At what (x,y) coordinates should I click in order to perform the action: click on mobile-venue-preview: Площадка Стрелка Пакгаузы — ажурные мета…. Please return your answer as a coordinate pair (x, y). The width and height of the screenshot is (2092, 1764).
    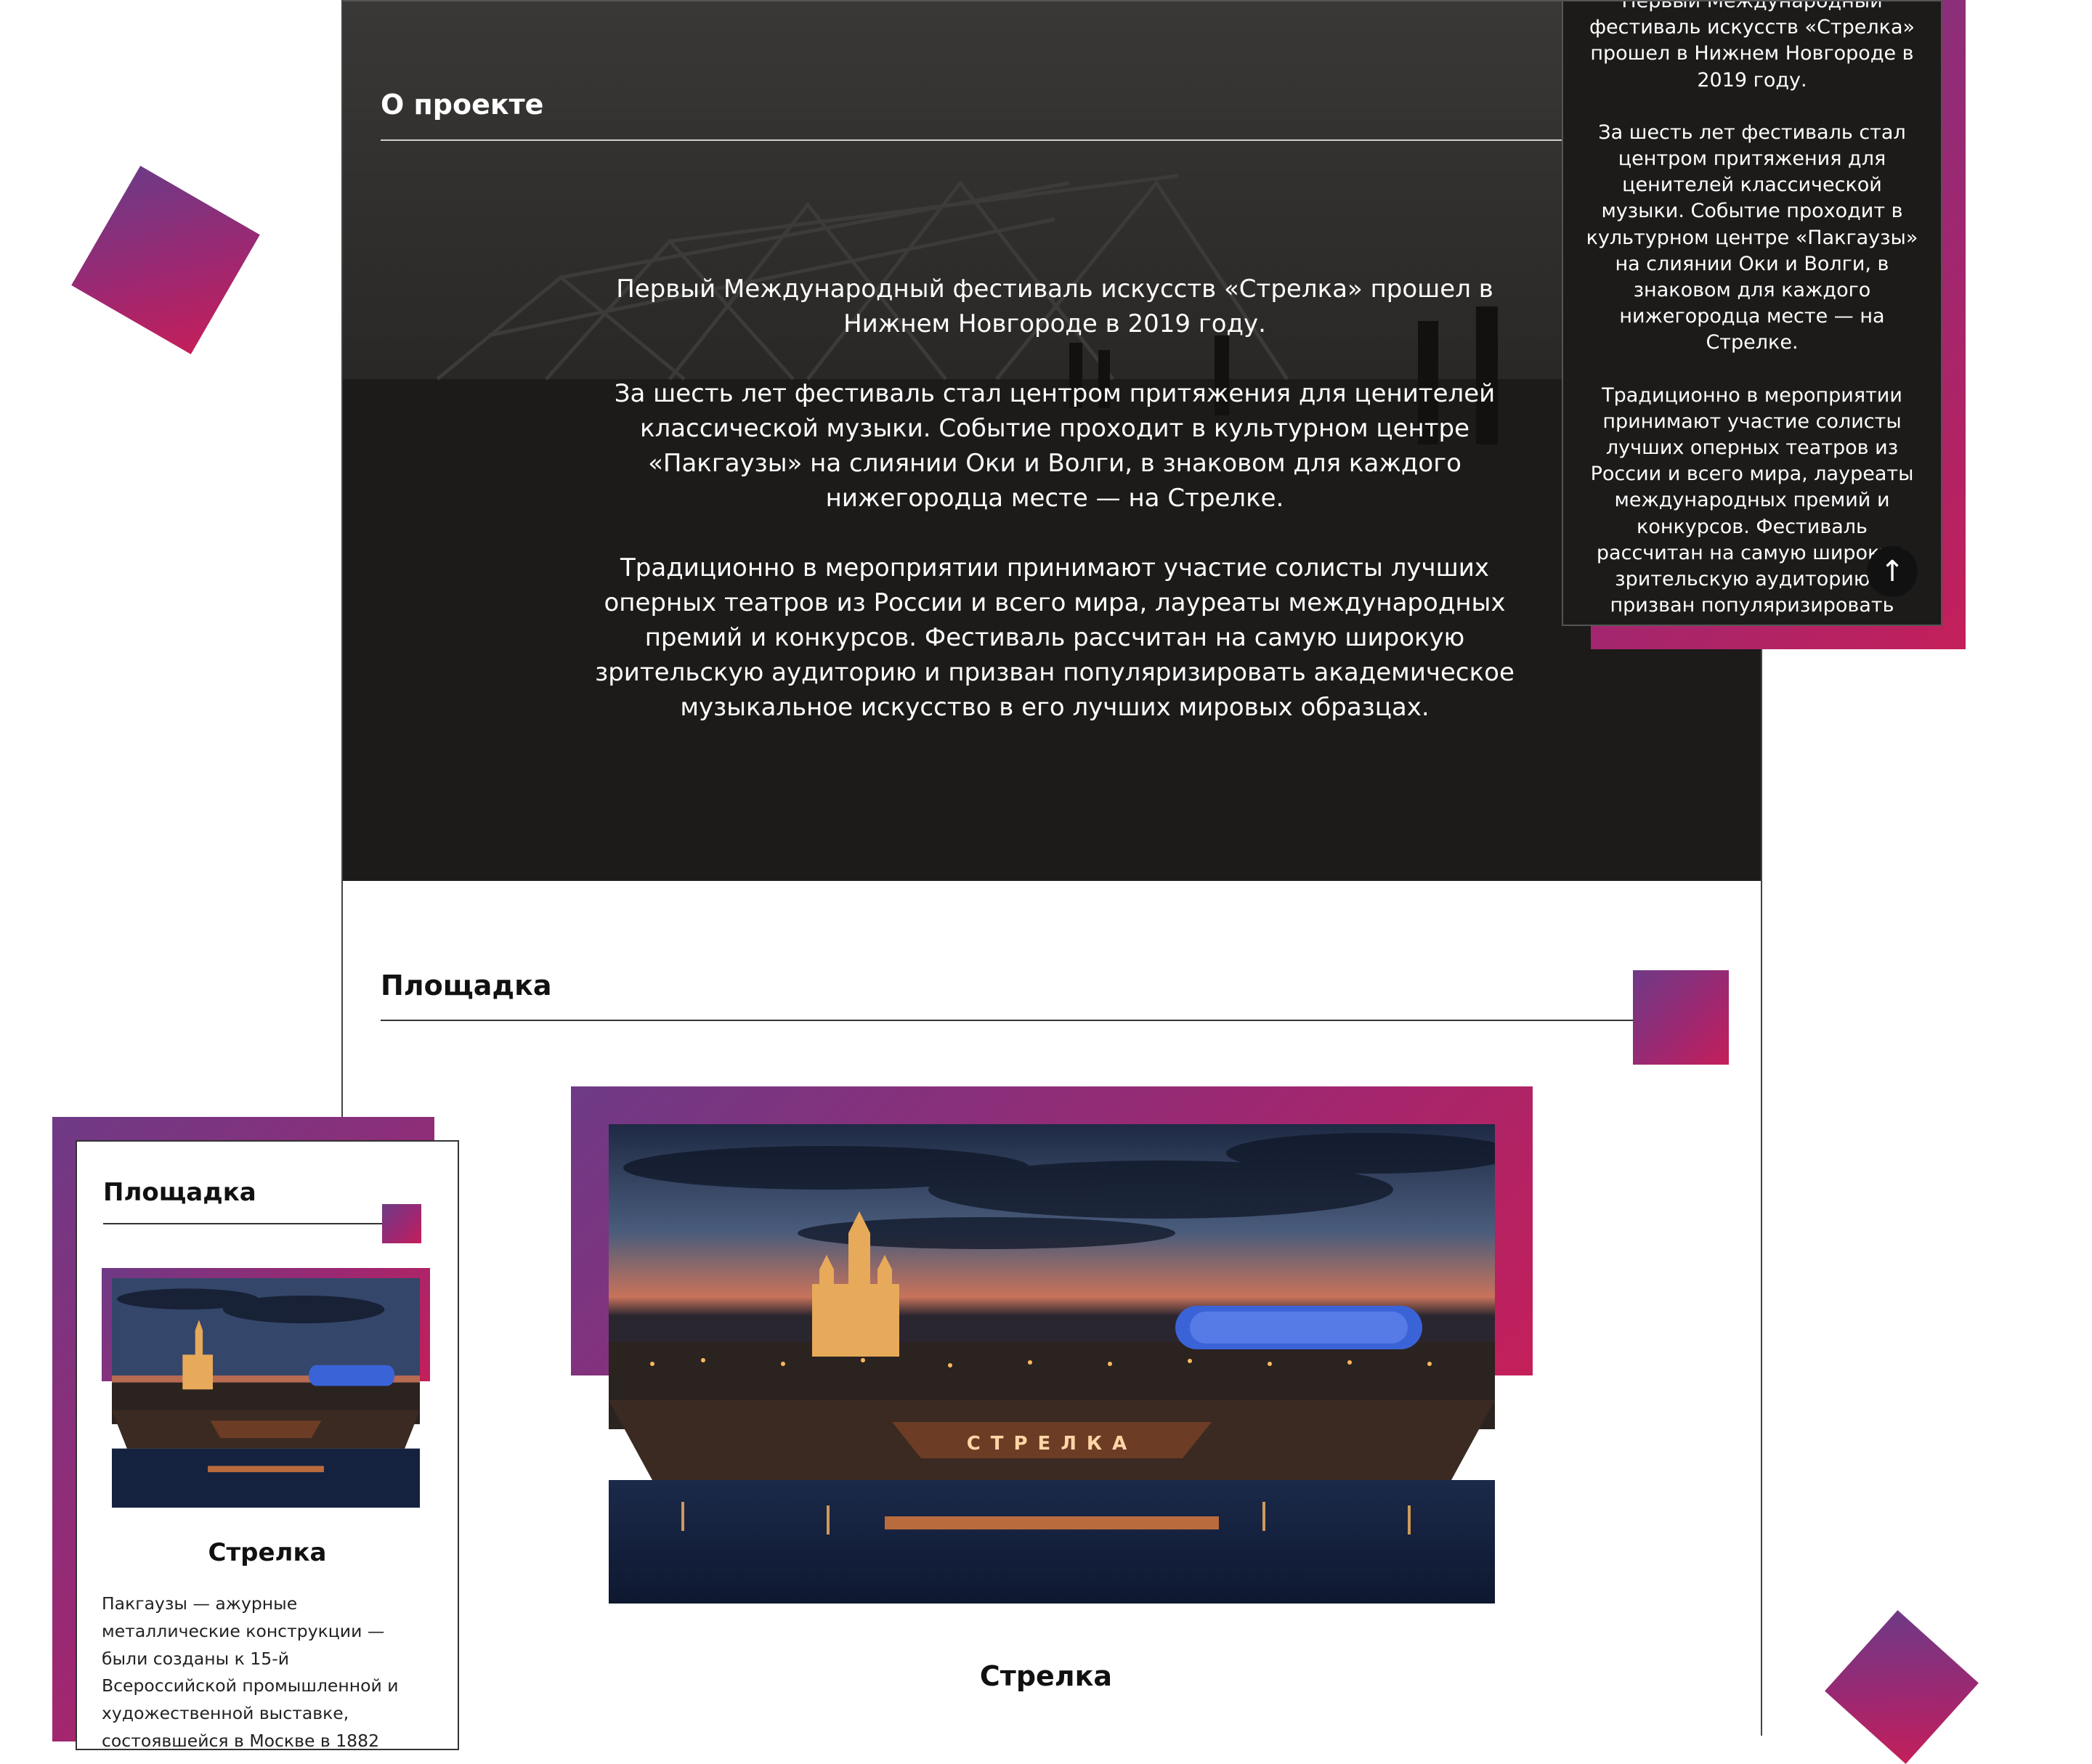
    Looking at the image, I should click on (267, 1445).